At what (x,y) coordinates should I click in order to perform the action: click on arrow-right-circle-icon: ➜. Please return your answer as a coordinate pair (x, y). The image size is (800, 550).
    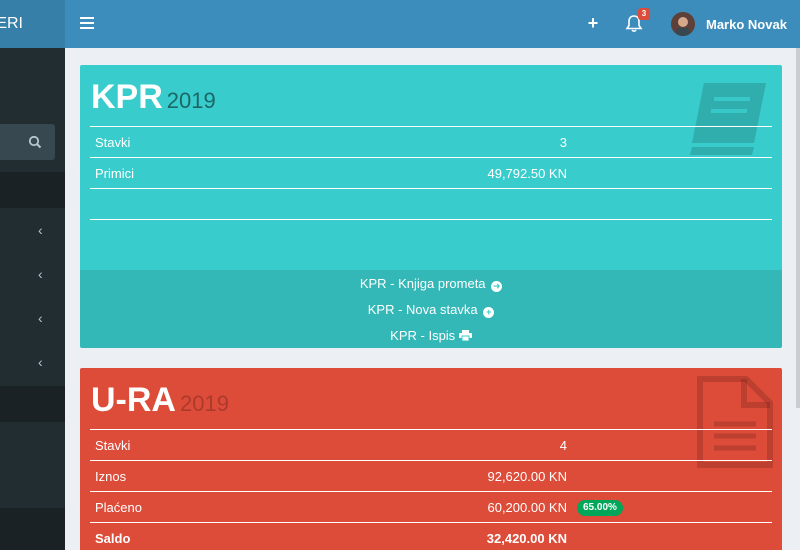
    Looking at the image, I should click on (497, 286).